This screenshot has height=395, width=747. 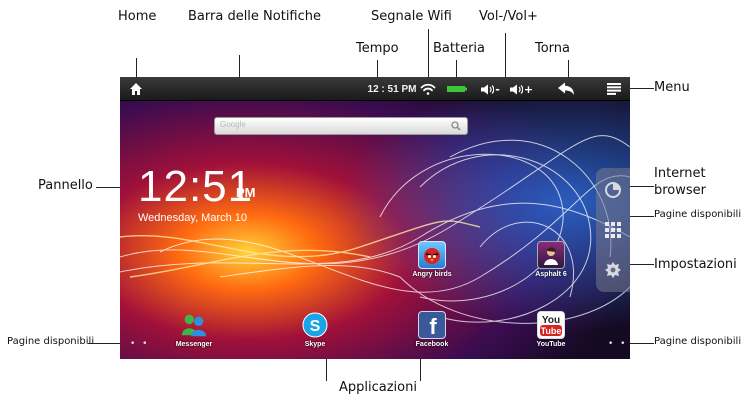 What do you see at coordinates (432, 274) in the screenshot?
I see `app-label: Angry birds` at bounding box center [432, 274].